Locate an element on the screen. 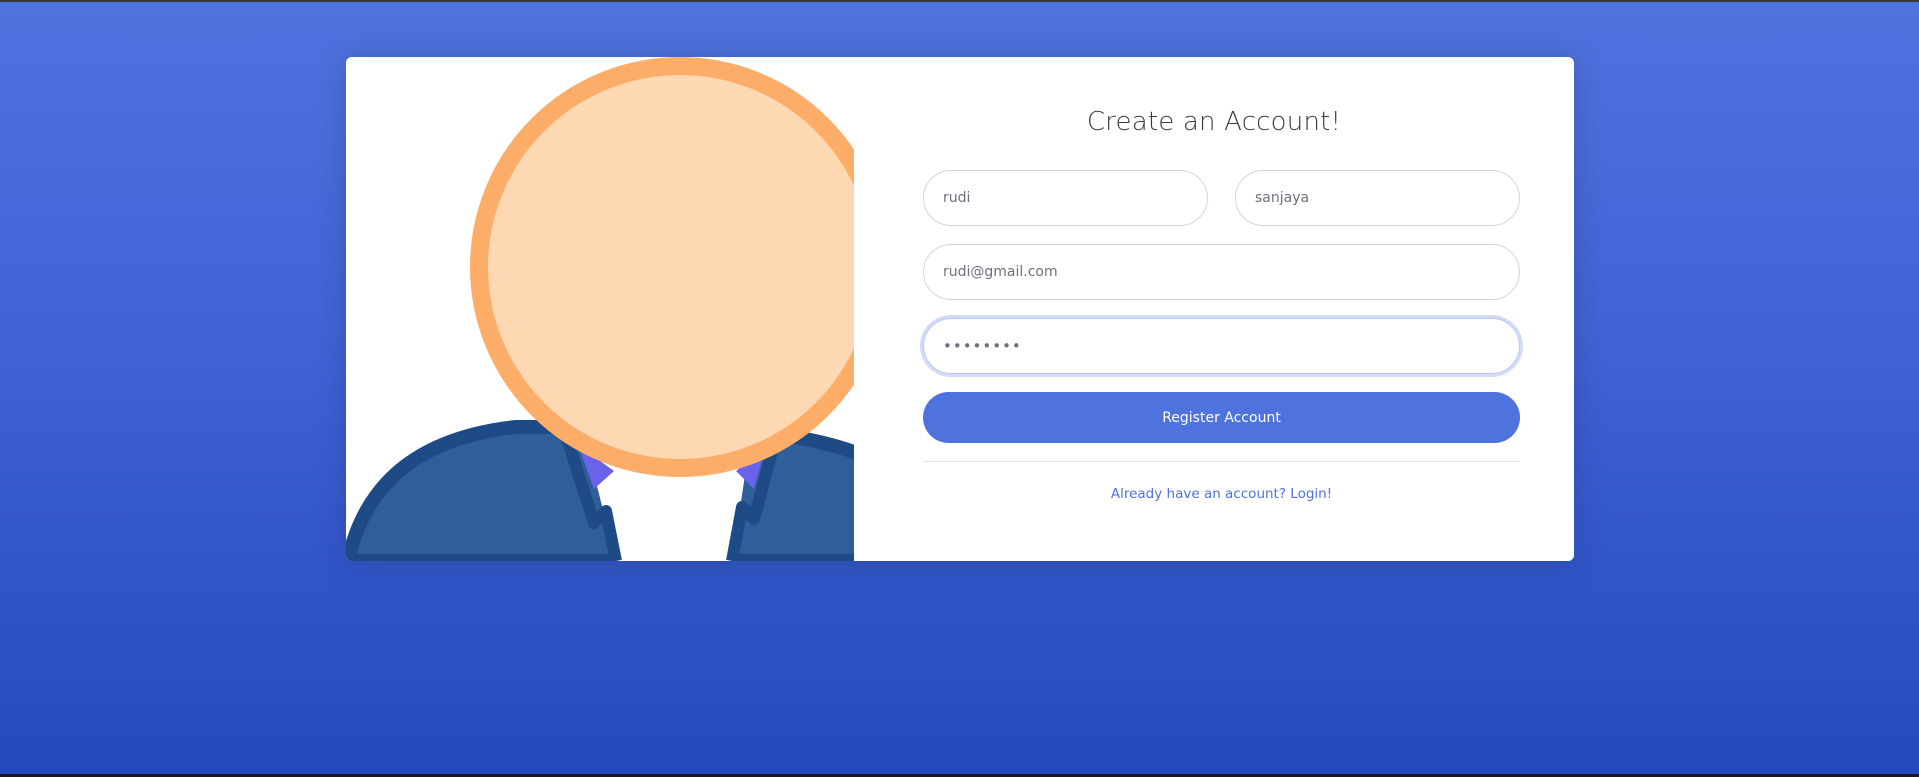 This screenshot has width=1919, height=777. head is located at coordinates (662, 267).